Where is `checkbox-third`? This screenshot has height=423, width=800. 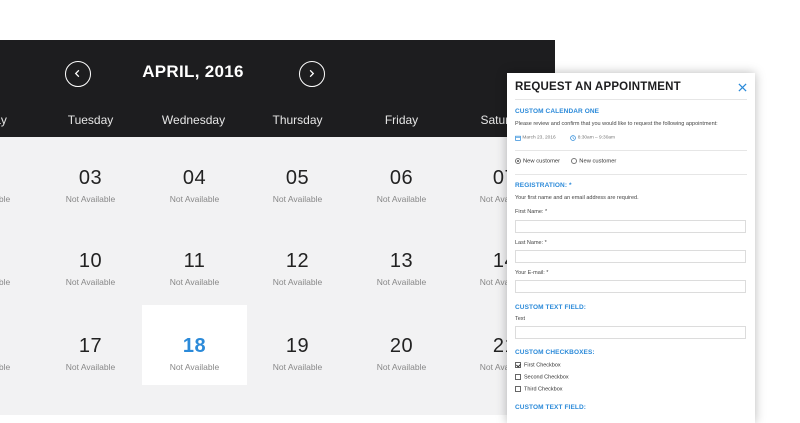
checkbox-third is located at coordinates (518, 389).